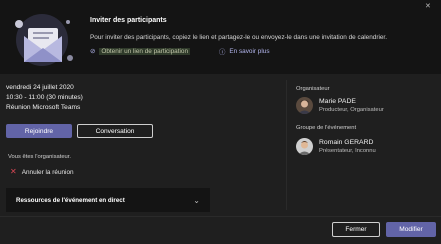 The height and width of the screenshot is (244, 441). What do you see at coordinates (249, 51) in the screenshot?
I see `learn-more-label: En savoir plus` at bounding box center [249, 51].